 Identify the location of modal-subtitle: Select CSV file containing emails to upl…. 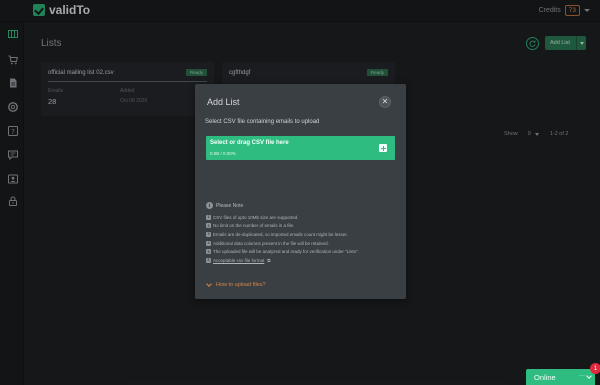
(262, 122).